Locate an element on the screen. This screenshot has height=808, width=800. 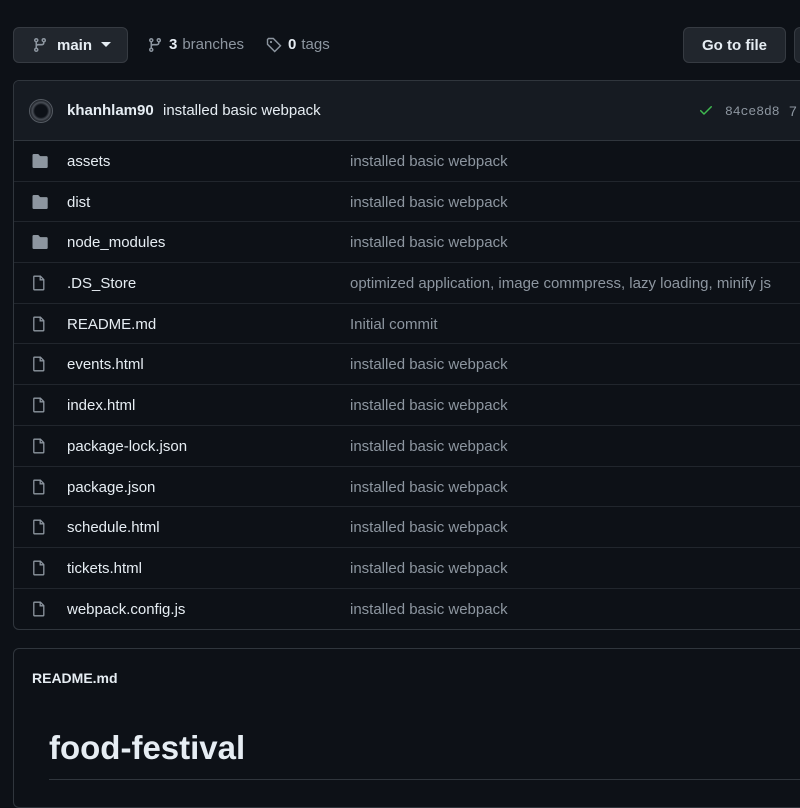
commit-time: 7 is located at coordinates (793, 111).